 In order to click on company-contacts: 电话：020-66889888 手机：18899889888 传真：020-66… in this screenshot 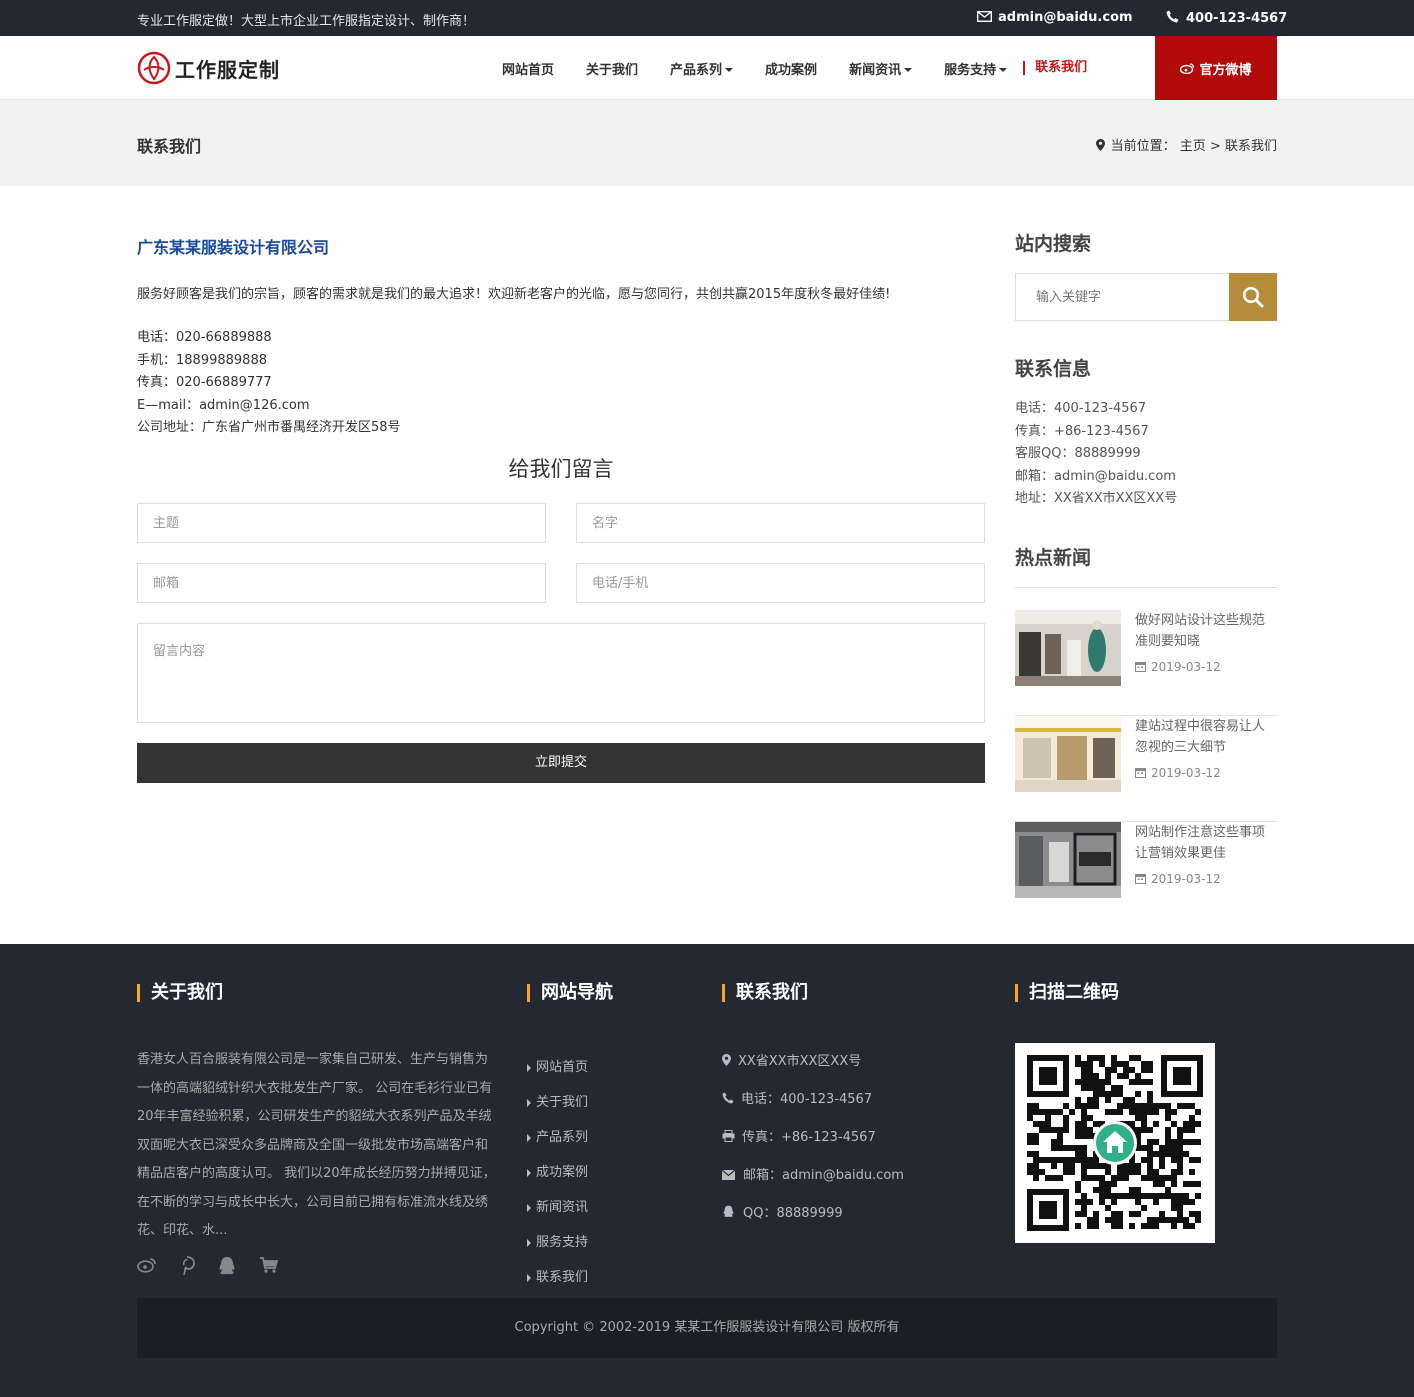, I will do `click(269, 383)`.